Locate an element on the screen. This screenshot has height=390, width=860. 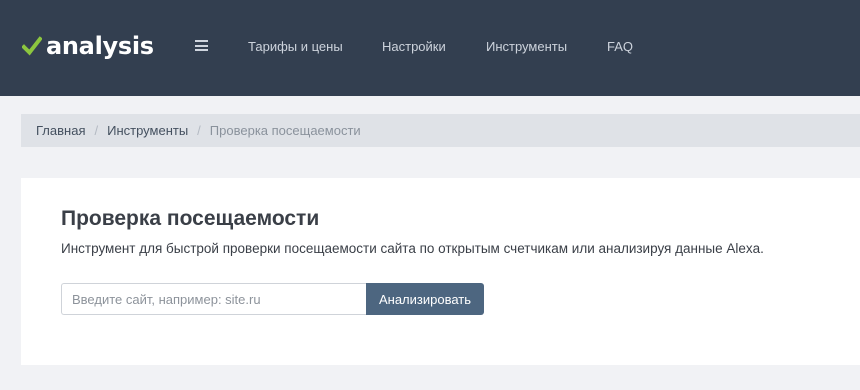
hamburger-menu-icon is located at coordinates (201, 45).